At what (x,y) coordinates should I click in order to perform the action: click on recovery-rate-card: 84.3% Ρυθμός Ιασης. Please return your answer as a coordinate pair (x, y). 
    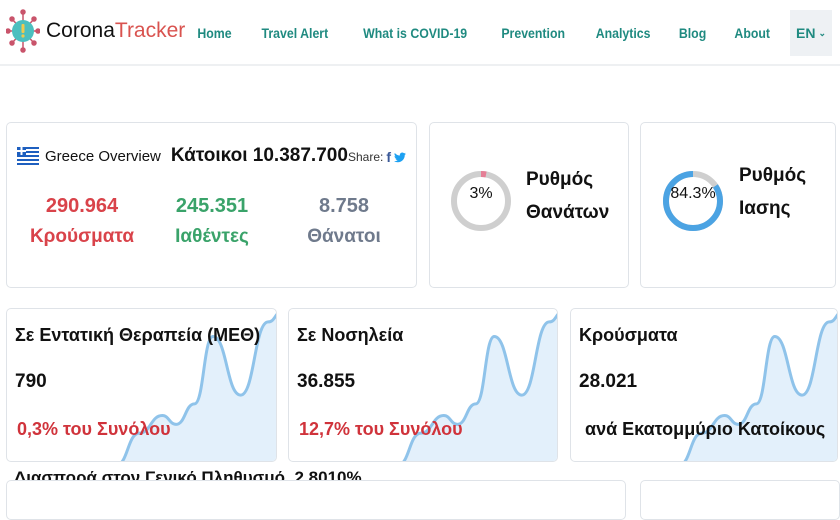
    Looking at the image, I should click on (738, 205).